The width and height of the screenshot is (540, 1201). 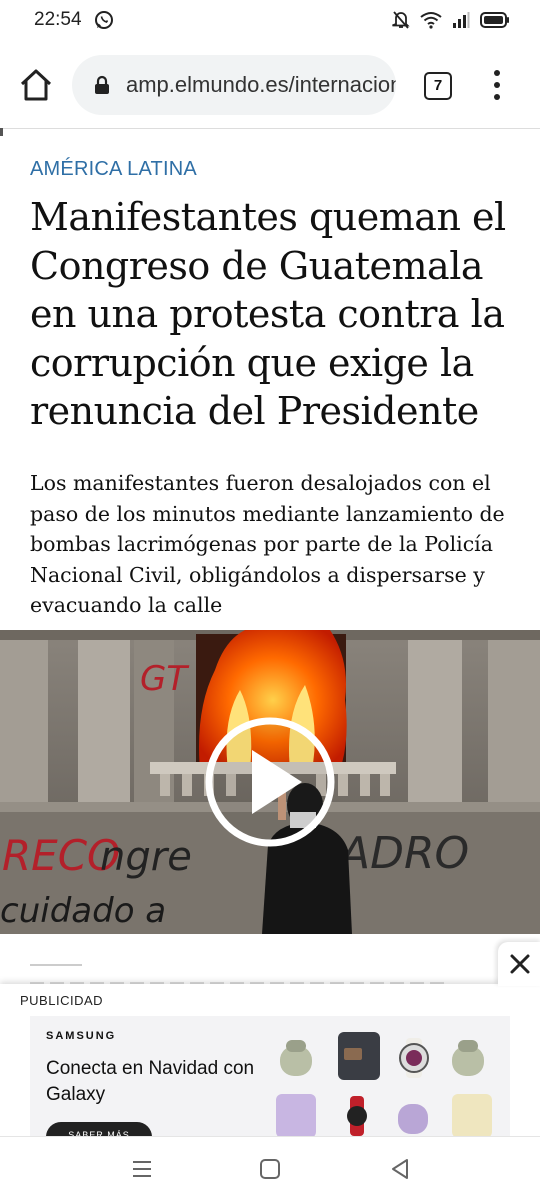 What do you see at coordinates (104, 20) in the screenshot?
I see `whatsapp-icon` at bounding box center [104, 20].